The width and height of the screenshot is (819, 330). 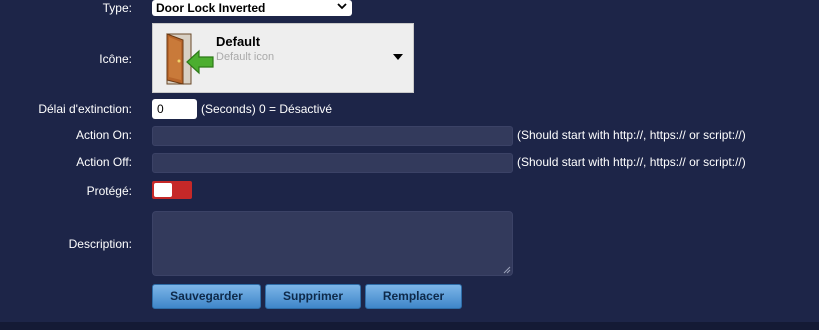 I want to click on icon-description: Default icon, so click(x=245, y=57).